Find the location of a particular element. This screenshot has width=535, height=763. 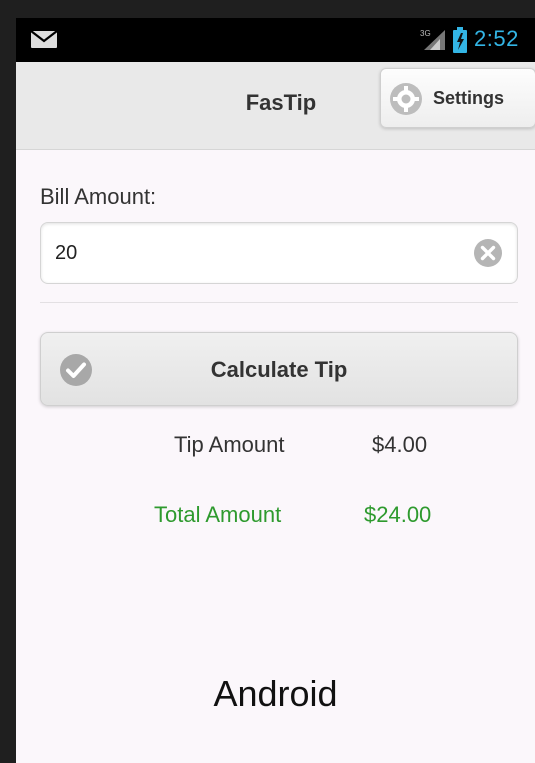

settings-button: Settings is located at coordinates (457, 98).